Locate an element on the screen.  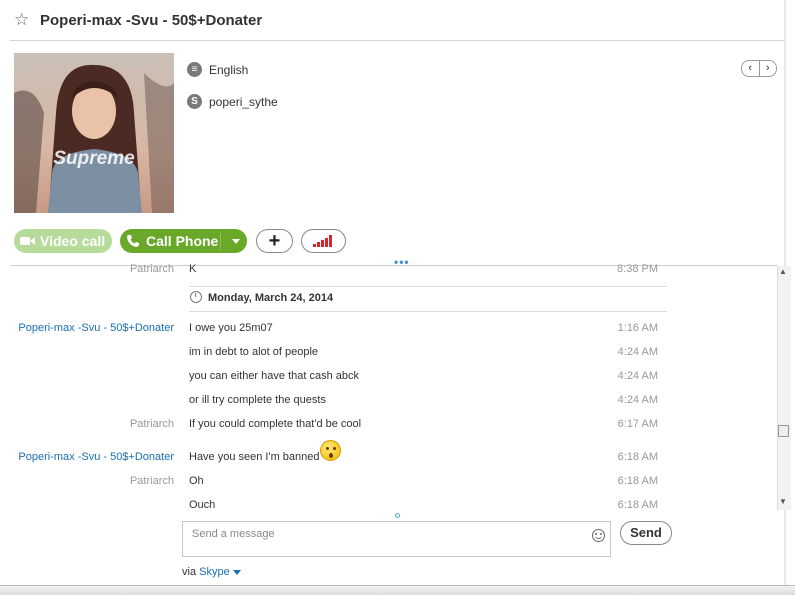
call-button-divider is located at coordinates (220, 241).